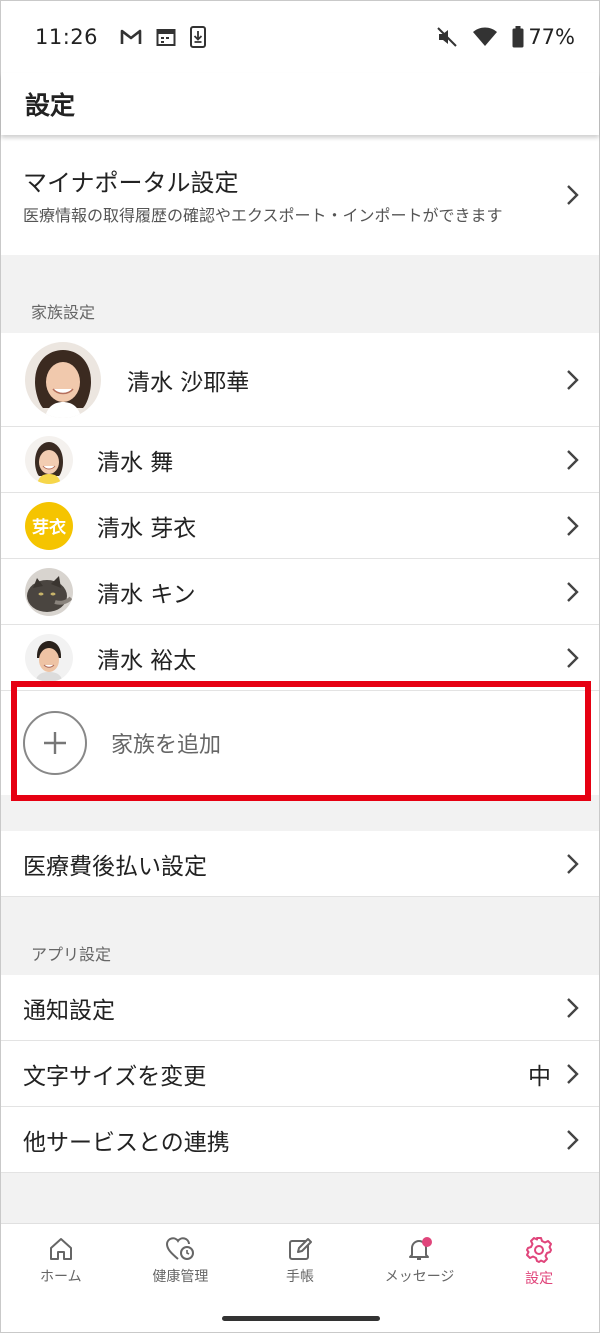 Image resolution: width=600 pixels, height=1333 pixels. What do you see at coordinates (188, 382) in the screenshot?
I see `family-member-name: 清水 沙耶華` at bounding box center [188, 382].